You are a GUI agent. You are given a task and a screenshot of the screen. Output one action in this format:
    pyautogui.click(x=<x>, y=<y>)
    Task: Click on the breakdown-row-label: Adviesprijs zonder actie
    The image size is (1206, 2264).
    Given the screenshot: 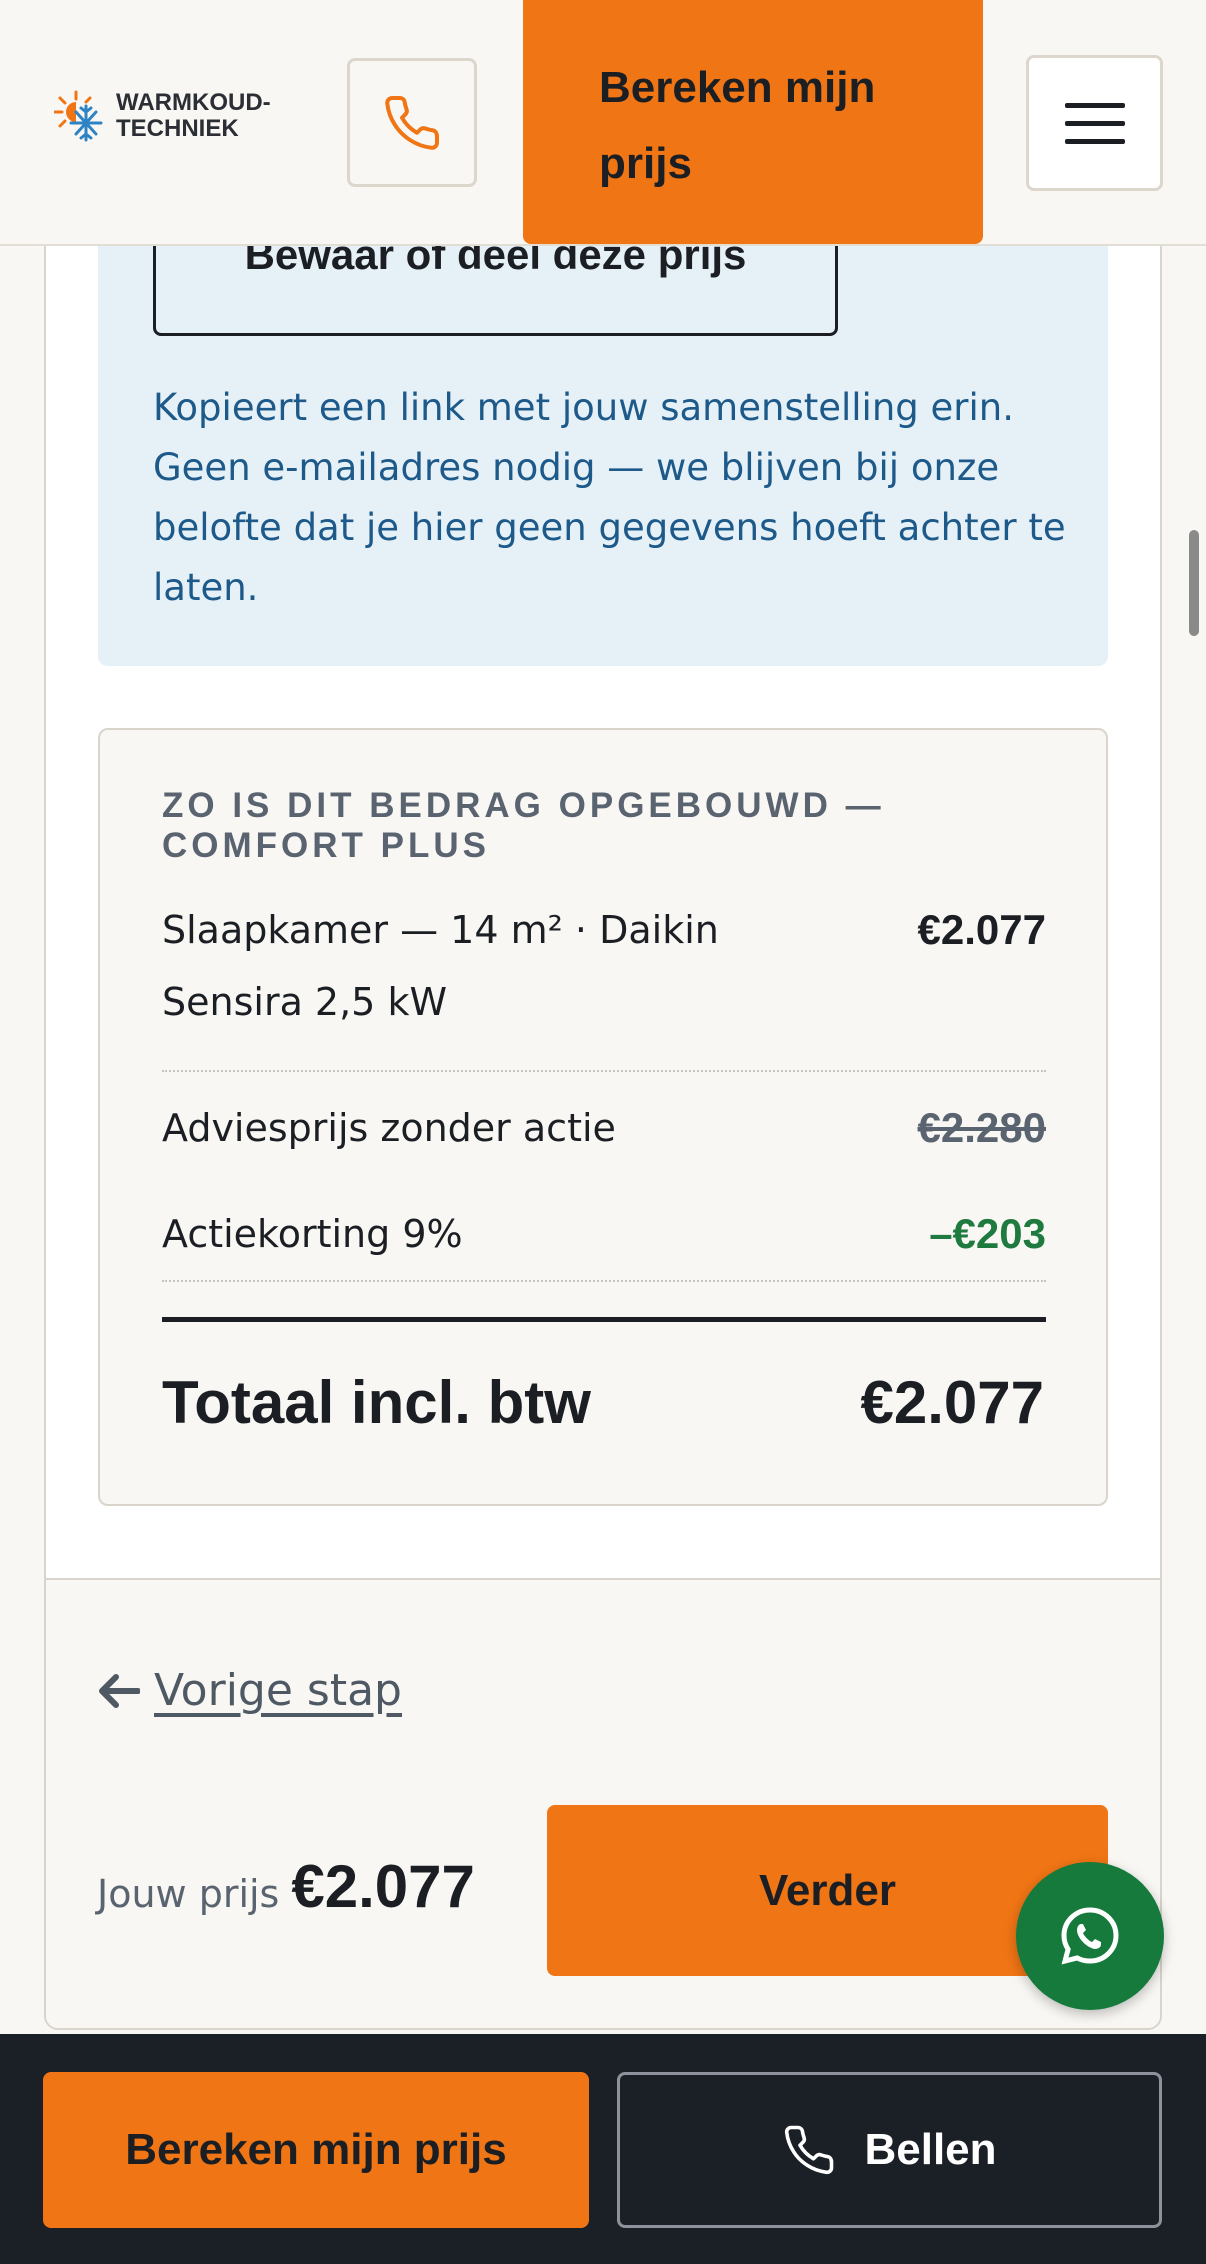 What is the action you would take?
    pyautogui.click(x=389, y=1128)
    